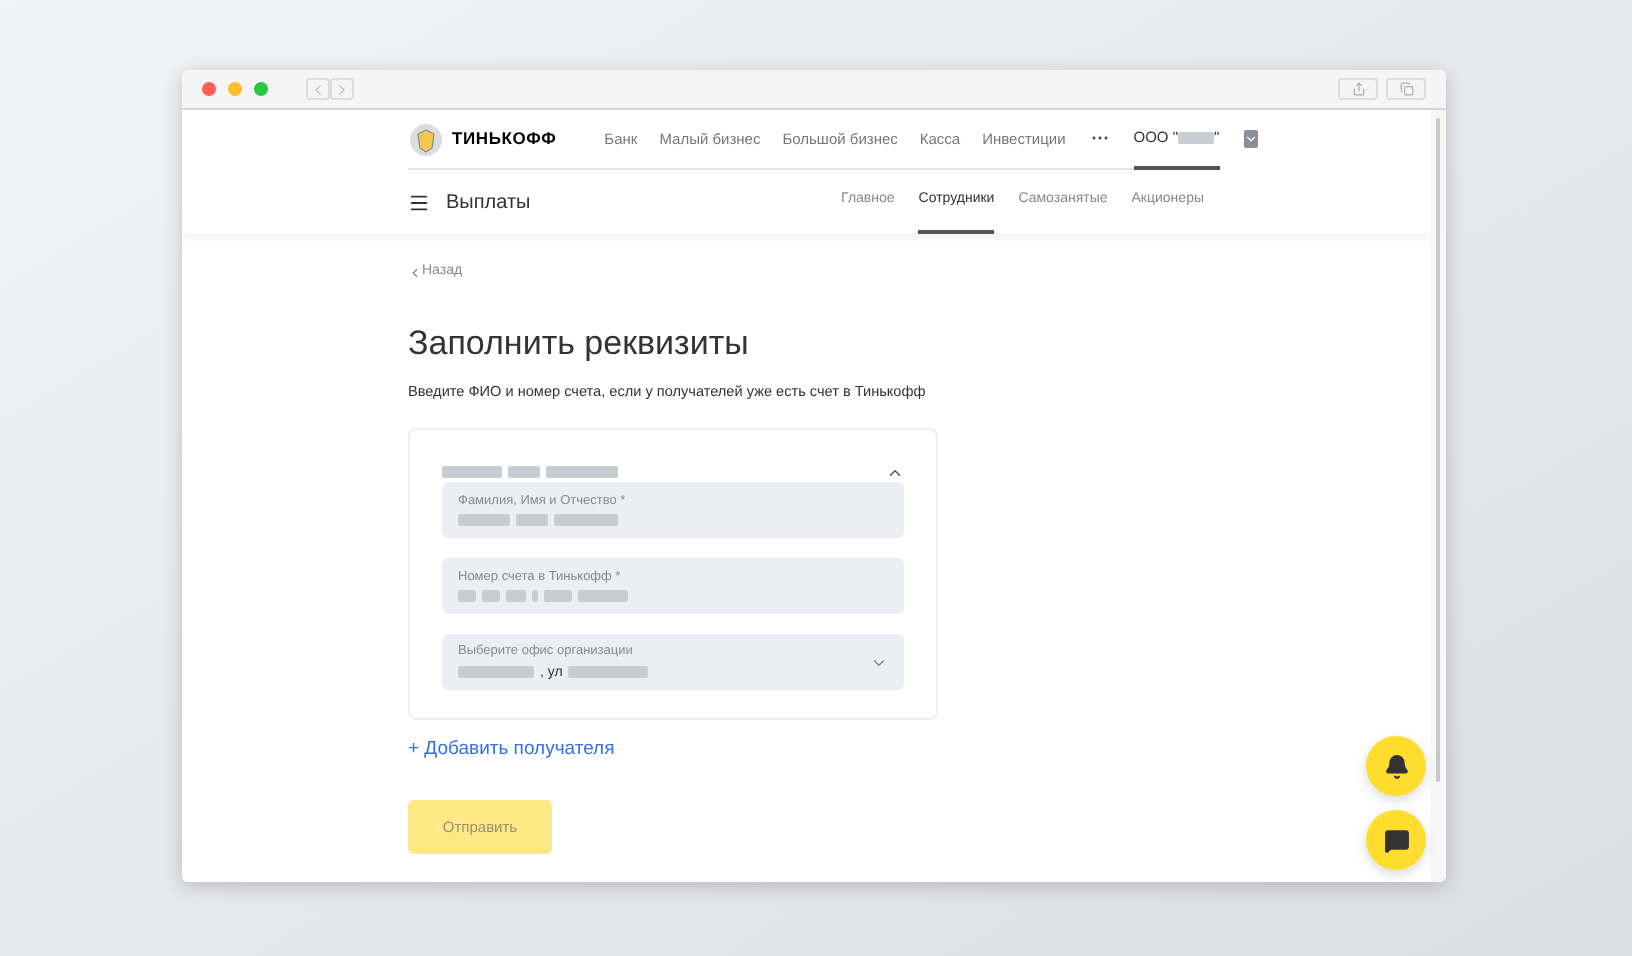  Describe the element at coordinates (209, 89) in the screenshot. I see `close-icon` at that location.